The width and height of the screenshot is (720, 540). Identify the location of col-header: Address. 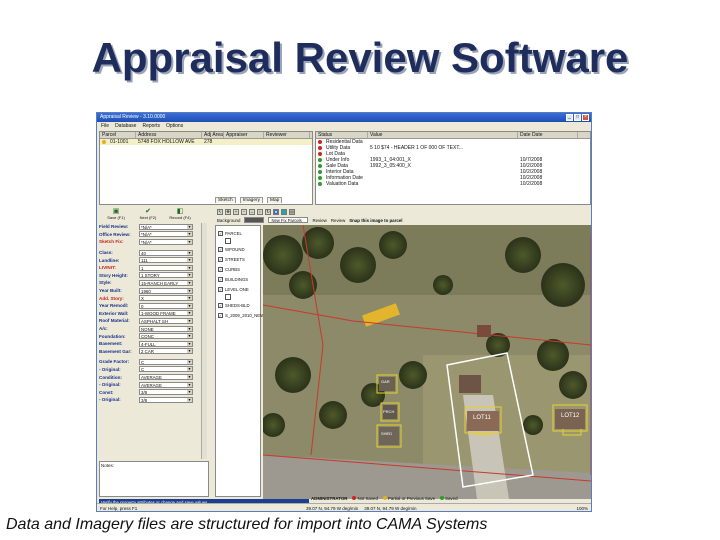
(169, 135).